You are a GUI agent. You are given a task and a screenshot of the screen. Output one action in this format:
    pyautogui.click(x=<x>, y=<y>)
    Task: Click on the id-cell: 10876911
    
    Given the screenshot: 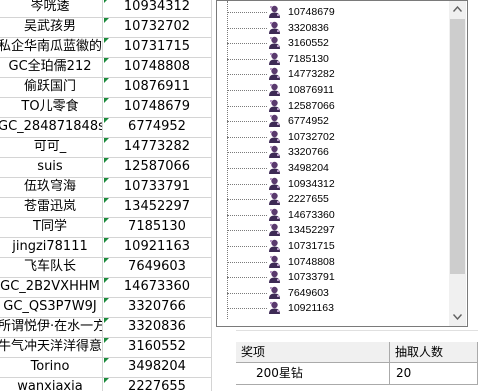 What is the action you would take?
    pyautogui.click(x=157, y=87)
    